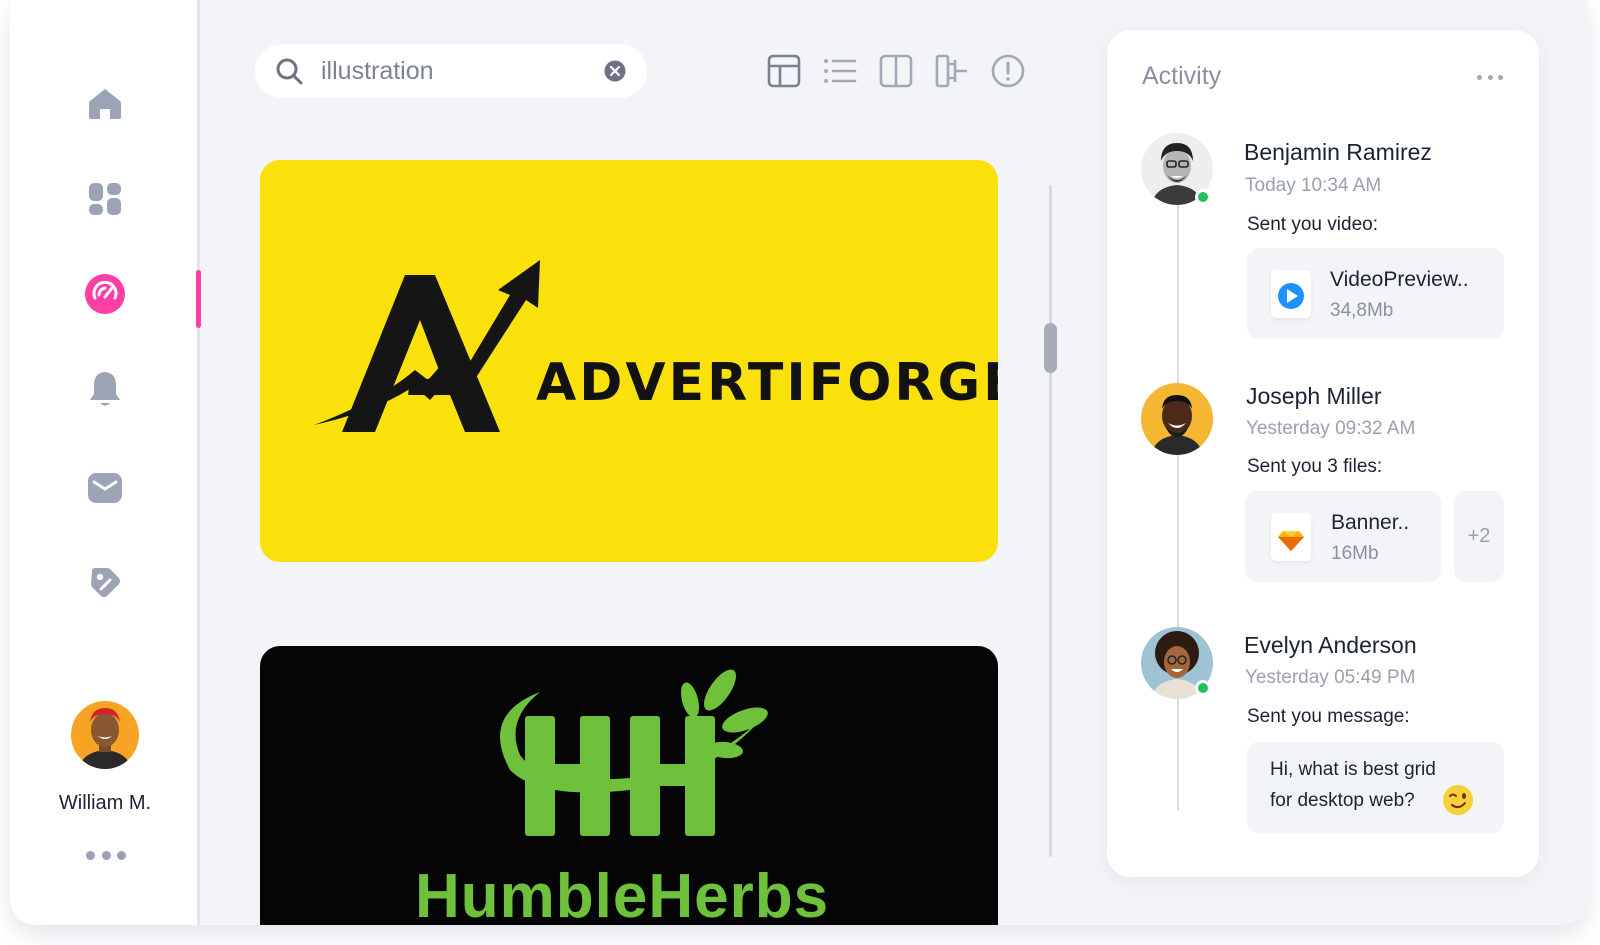 This screenshot has width=1600, height=945. I want to click on split-view-button, so click(896, 71).